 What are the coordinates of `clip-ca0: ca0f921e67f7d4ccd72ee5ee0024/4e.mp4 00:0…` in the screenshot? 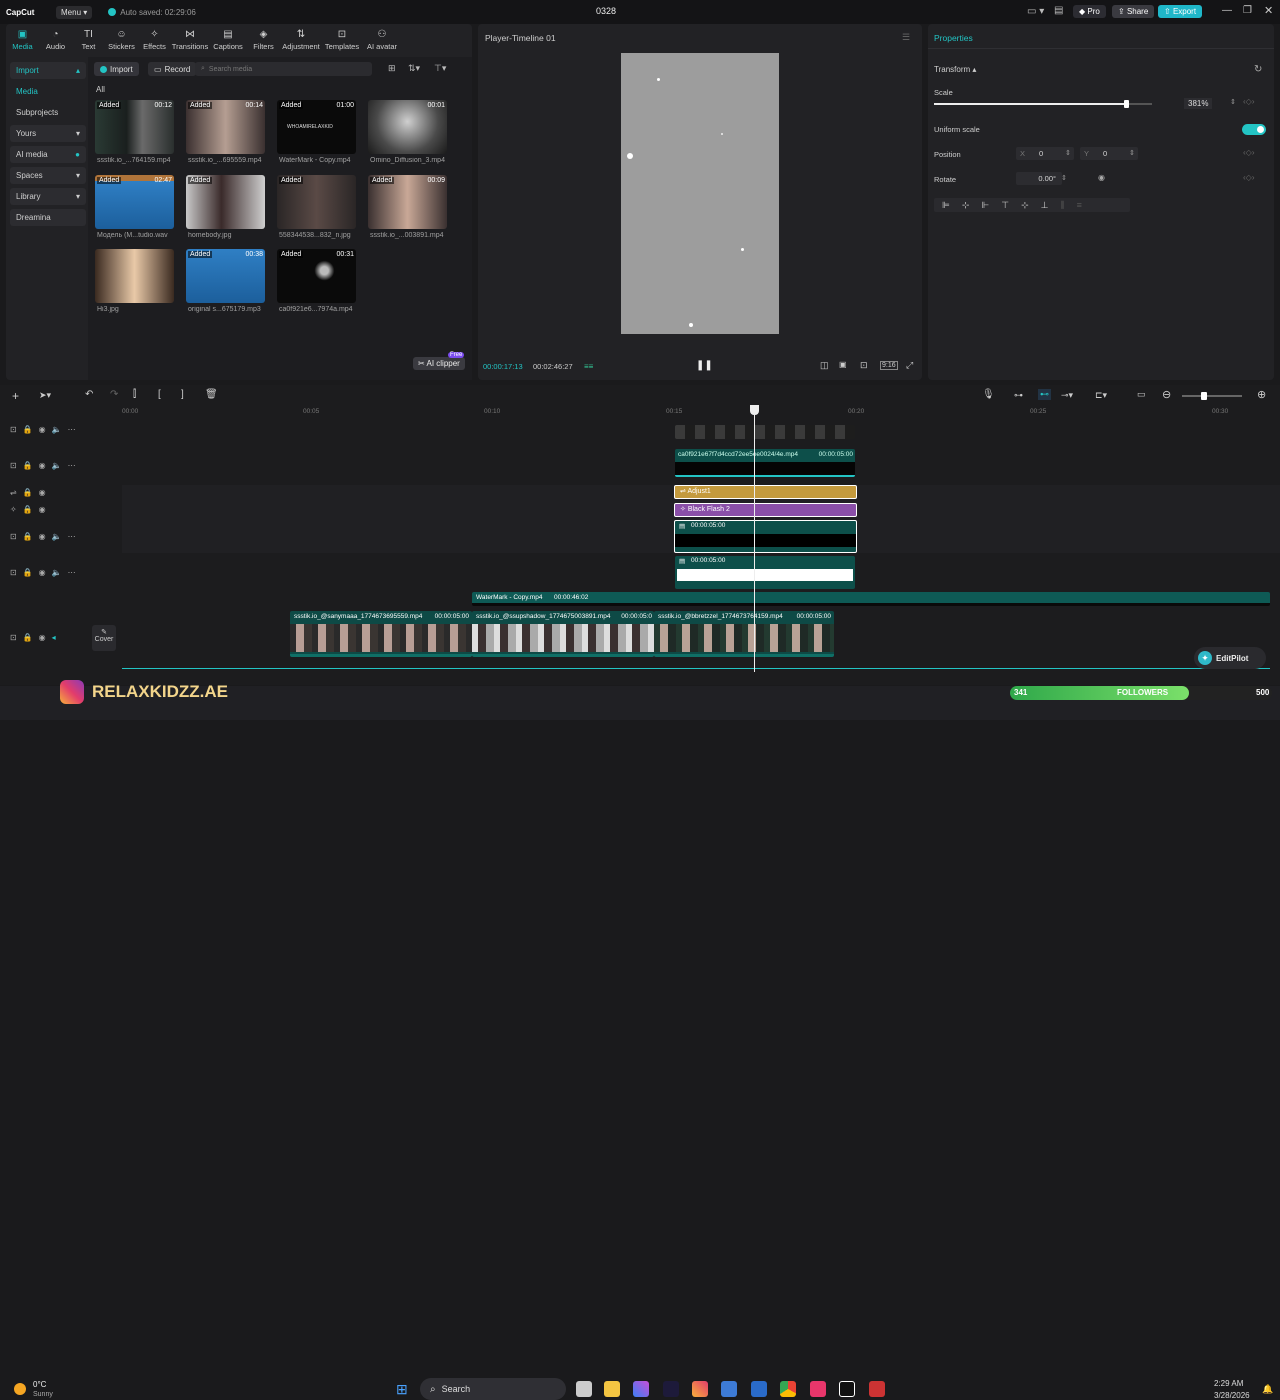 It's located at (765, 463).